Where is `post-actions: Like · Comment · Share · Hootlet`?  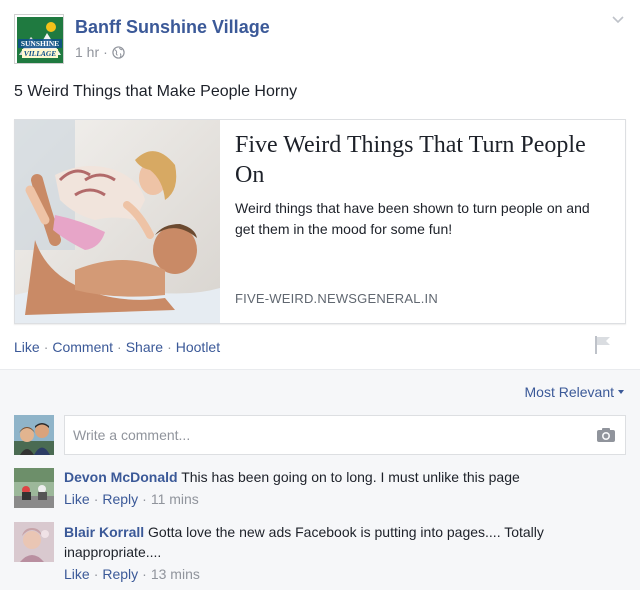
post-actions: Like · Comment · Share · Hootlet is located at coordinates (117, 347).